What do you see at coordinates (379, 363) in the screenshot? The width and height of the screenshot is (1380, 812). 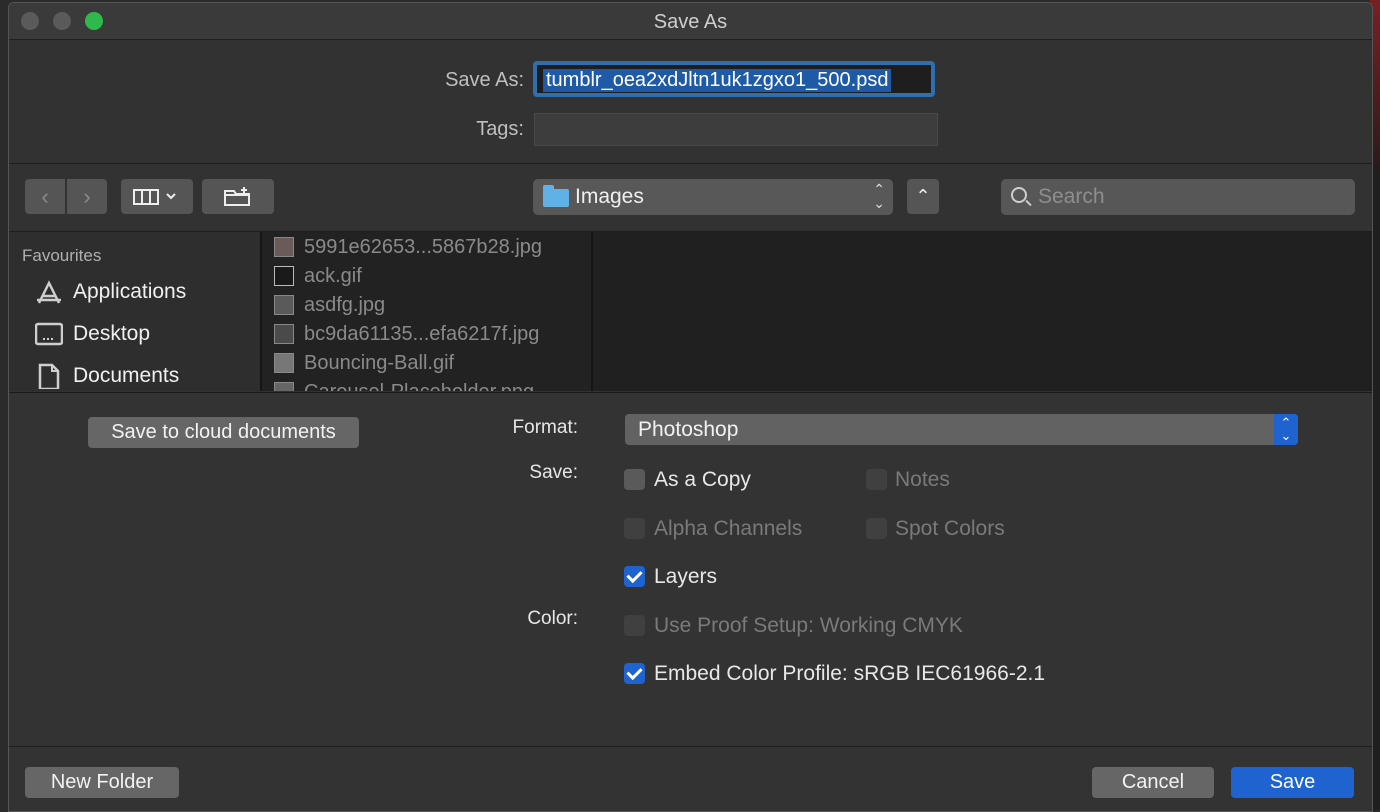 I see `file-name: Bouncing-Ball.gif` at bounding box center [379, 363].